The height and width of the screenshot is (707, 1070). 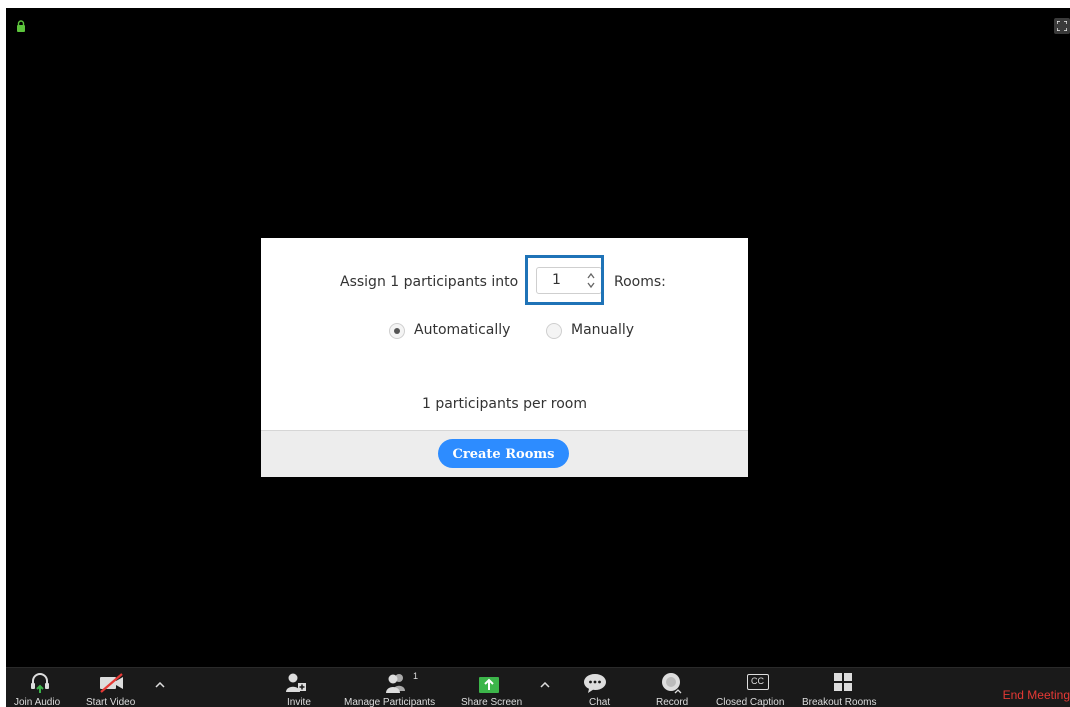 What do you see at coordinates (672, 702) in the screenshot?
I see `record-label: Record` at bounding box center [672, 702].